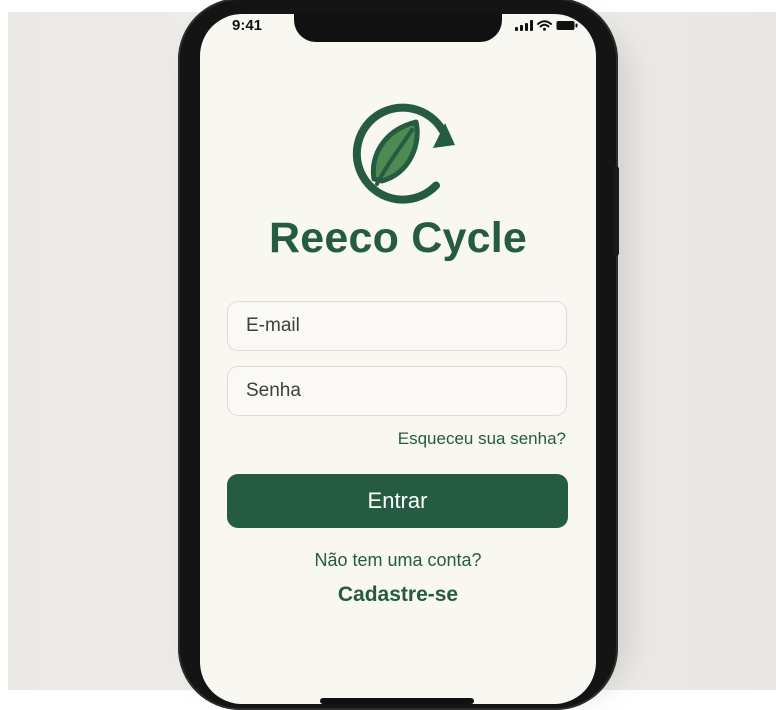 The width and height of the screenshot is (776, 710). I want to click on wifi-icon, so click(544, 25).